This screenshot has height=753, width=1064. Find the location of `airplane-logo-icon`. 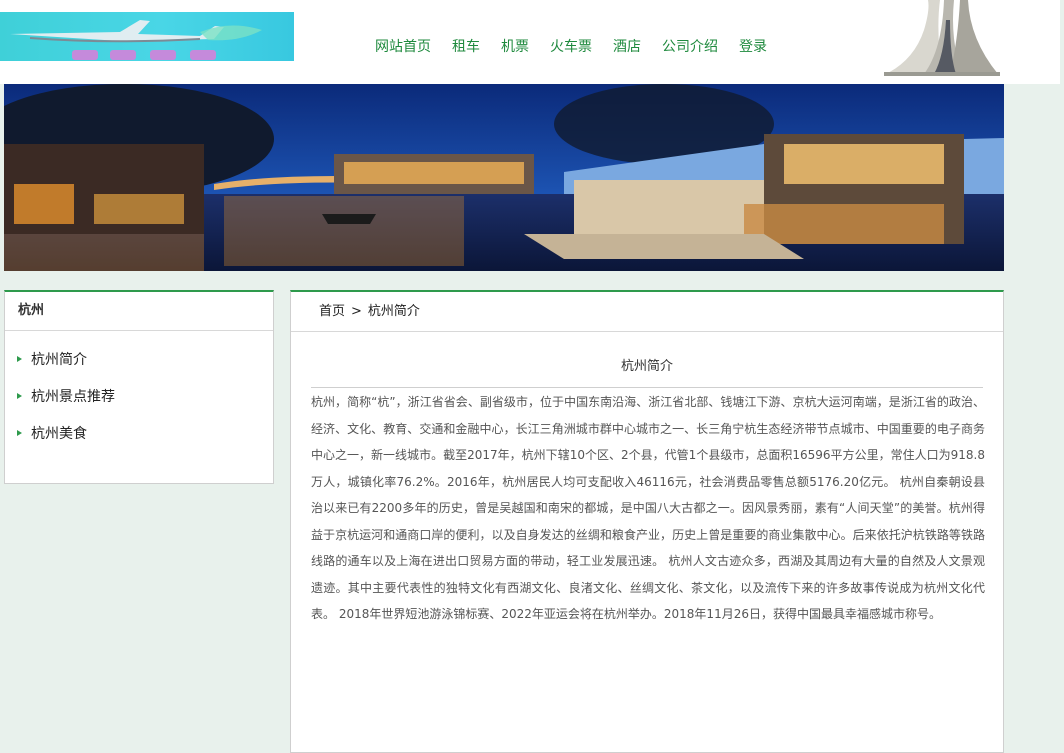

airplane-logo-icon is located at coordinates (136, 40).